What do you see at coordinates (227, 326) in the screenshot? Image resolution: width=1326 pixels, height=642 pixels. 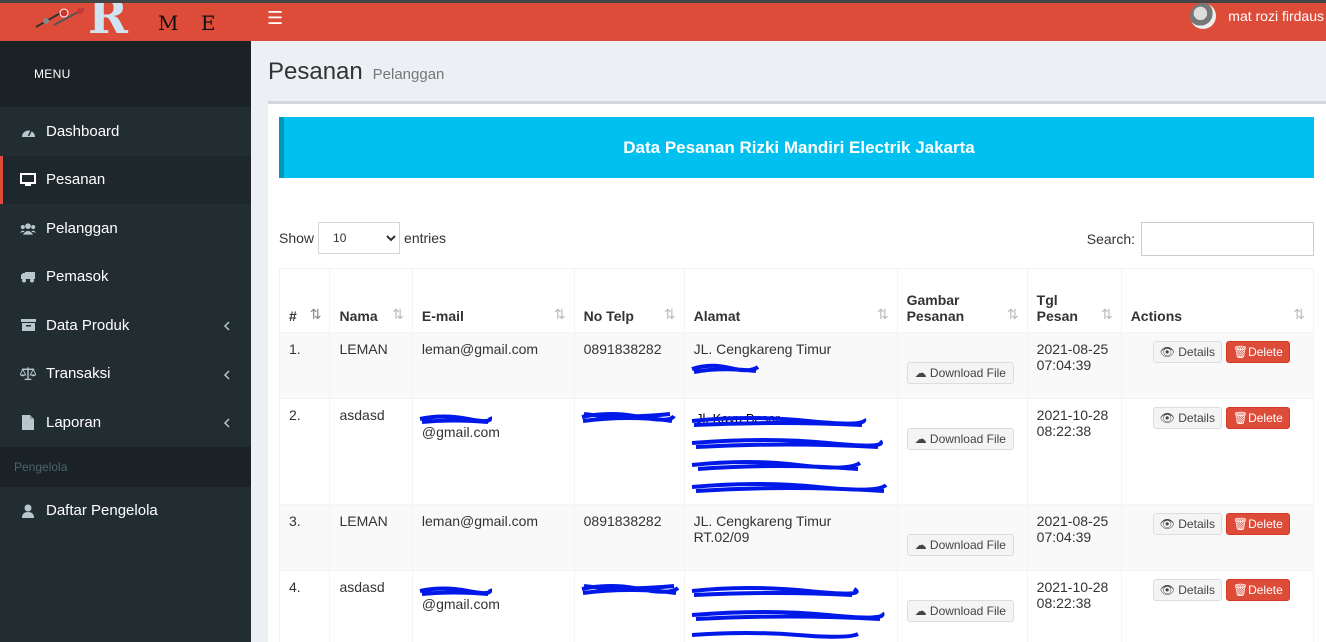 I see `chevron-left-icon` at bounding box center [227, 326].